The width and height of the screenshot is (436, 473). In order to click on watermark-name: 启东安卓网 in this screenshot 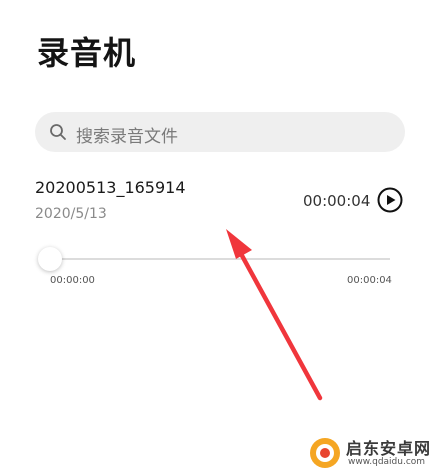, I will do `click(389, 448)`.